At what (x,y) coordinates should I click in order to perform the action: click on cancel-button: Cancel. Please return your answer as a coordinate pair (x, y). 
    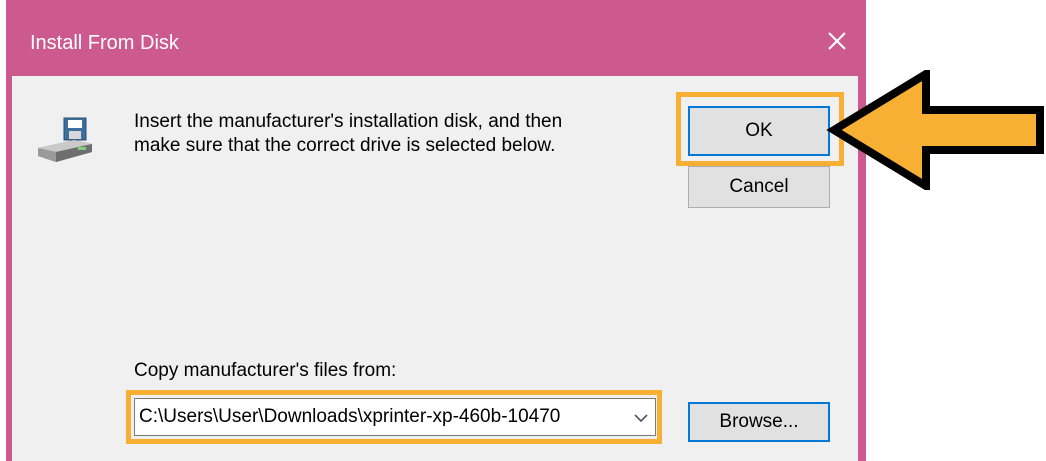
    Looking at the image, I should click on (759, 187).